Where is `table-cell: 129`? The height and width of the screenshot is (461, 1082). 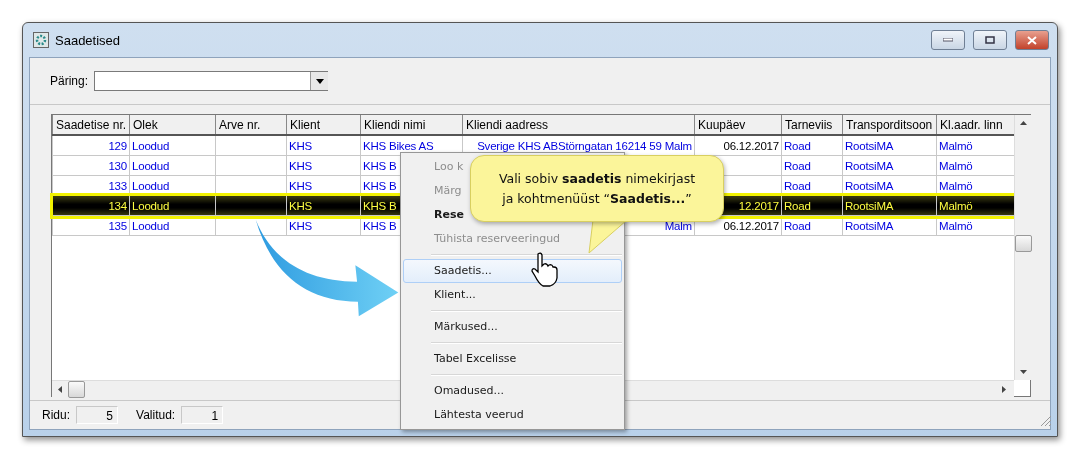 table-cell: 129 is located at coordinates (91, 145).